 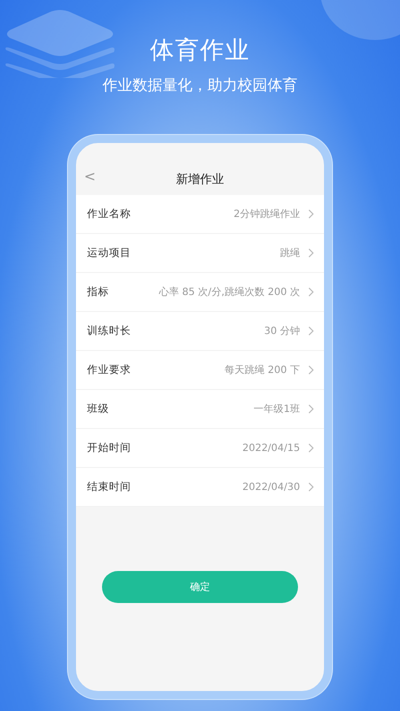 I want to click on field-value: 2022/04/15, so click(x=271, y=448).